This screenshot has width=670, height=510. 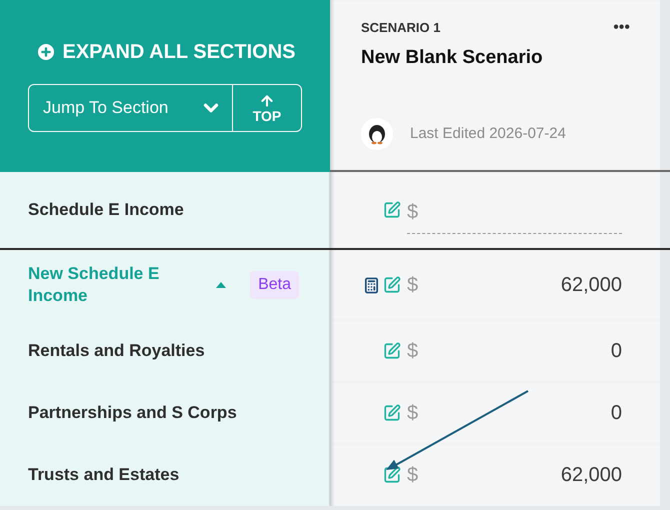 I want to click on jump-to-section-dropdown: Jump To Section, so click(x=131, y=108).